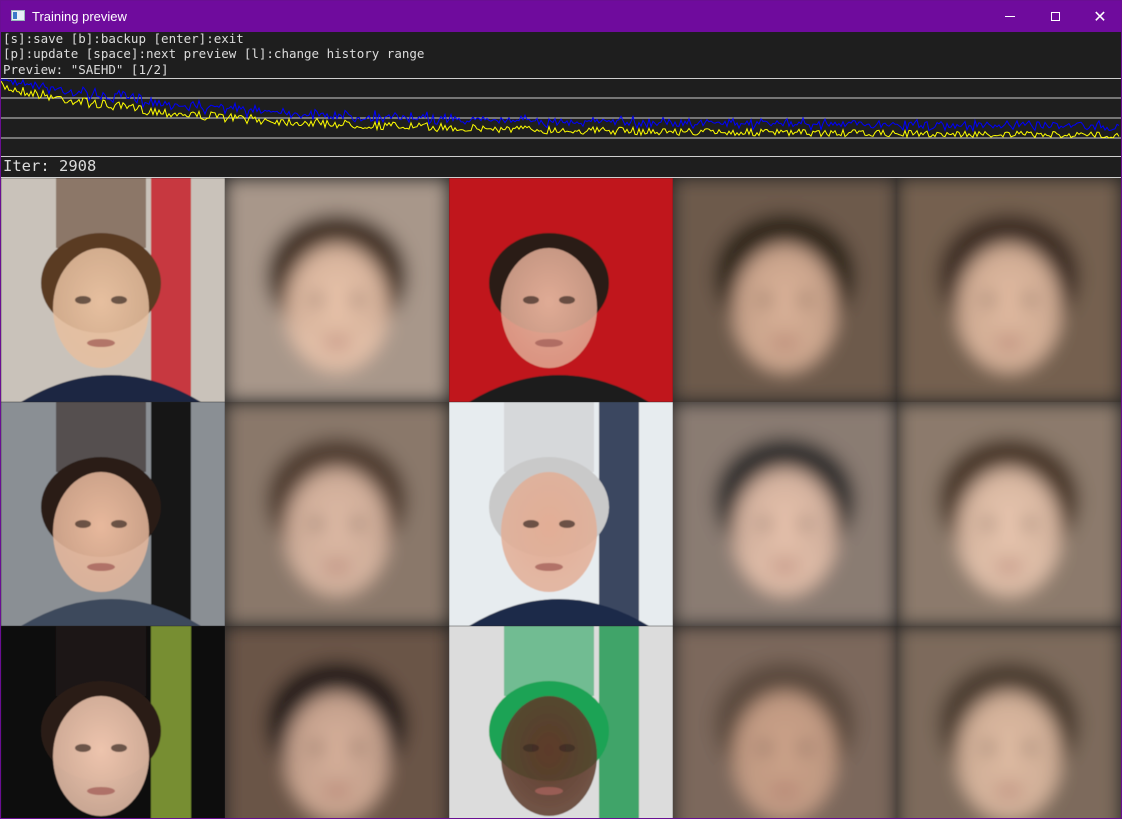 The image size is (1122, 819). I want to click on minimize-icon, so click(1010, 16).